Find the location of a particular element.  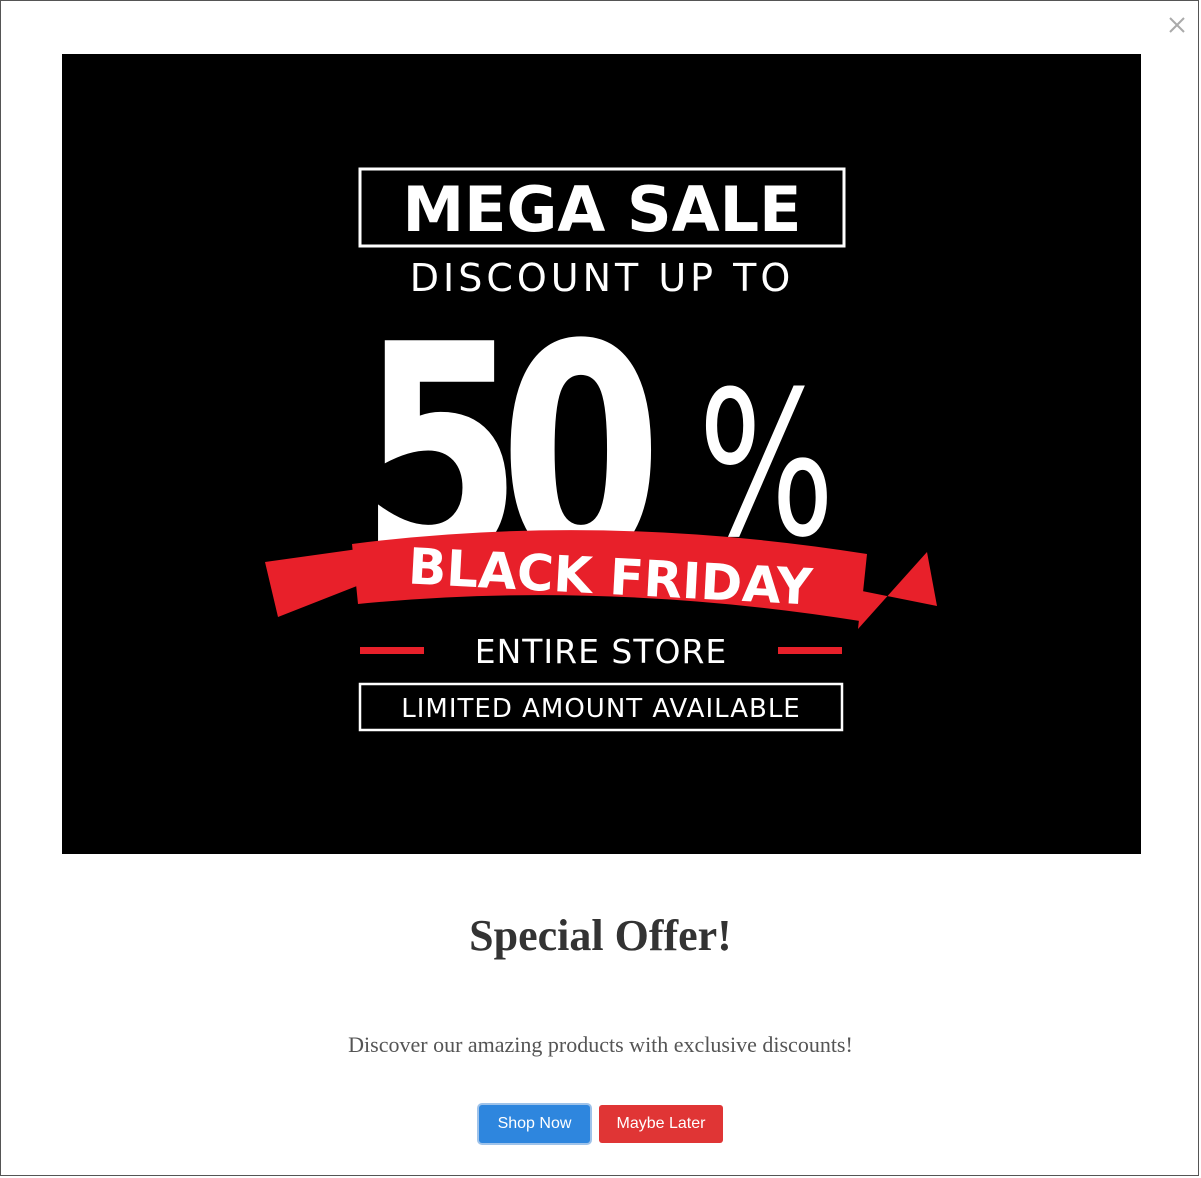

modal-title: Special Offer! is located at coordinates (600, 935).